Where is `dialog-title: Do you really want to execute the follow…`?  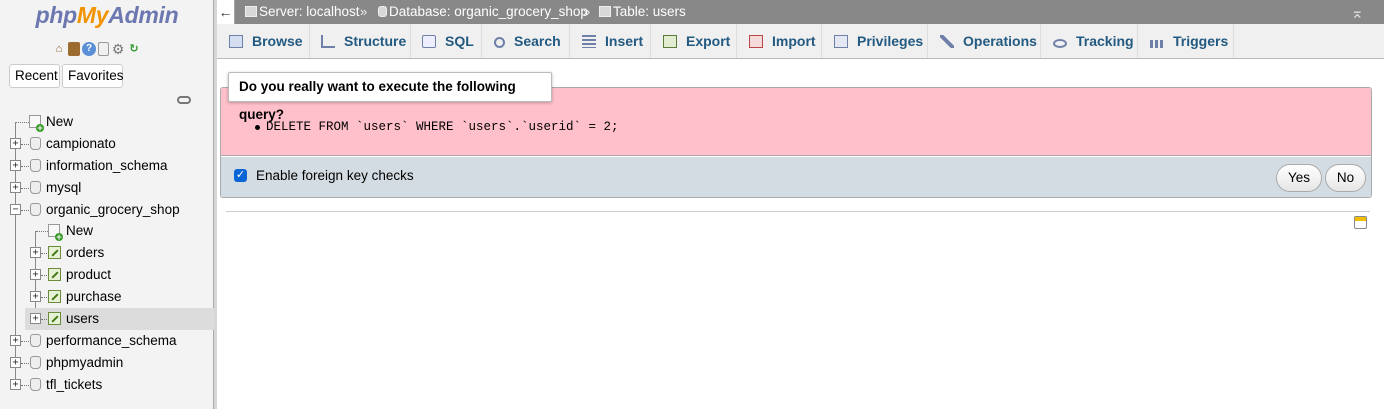 dialog-title: Do you really want to execute the follow… is located at coordinates (390, 97).